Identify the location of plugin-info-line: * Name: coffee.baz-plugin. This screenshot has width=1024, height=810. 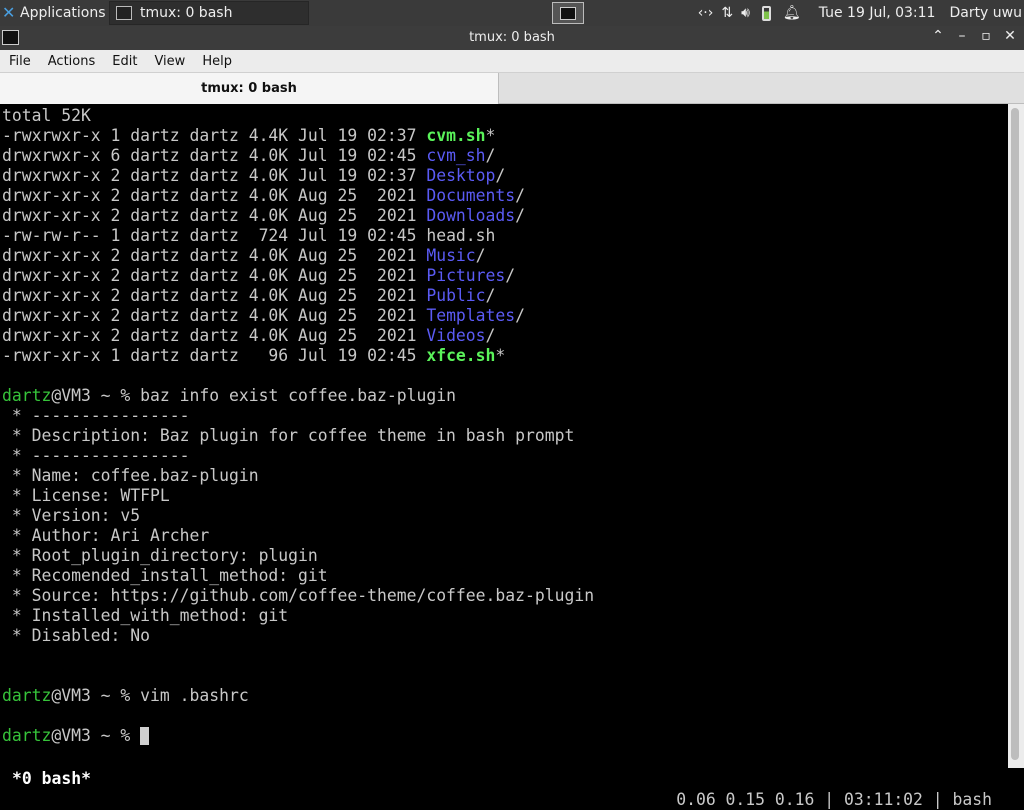
(130, 476).